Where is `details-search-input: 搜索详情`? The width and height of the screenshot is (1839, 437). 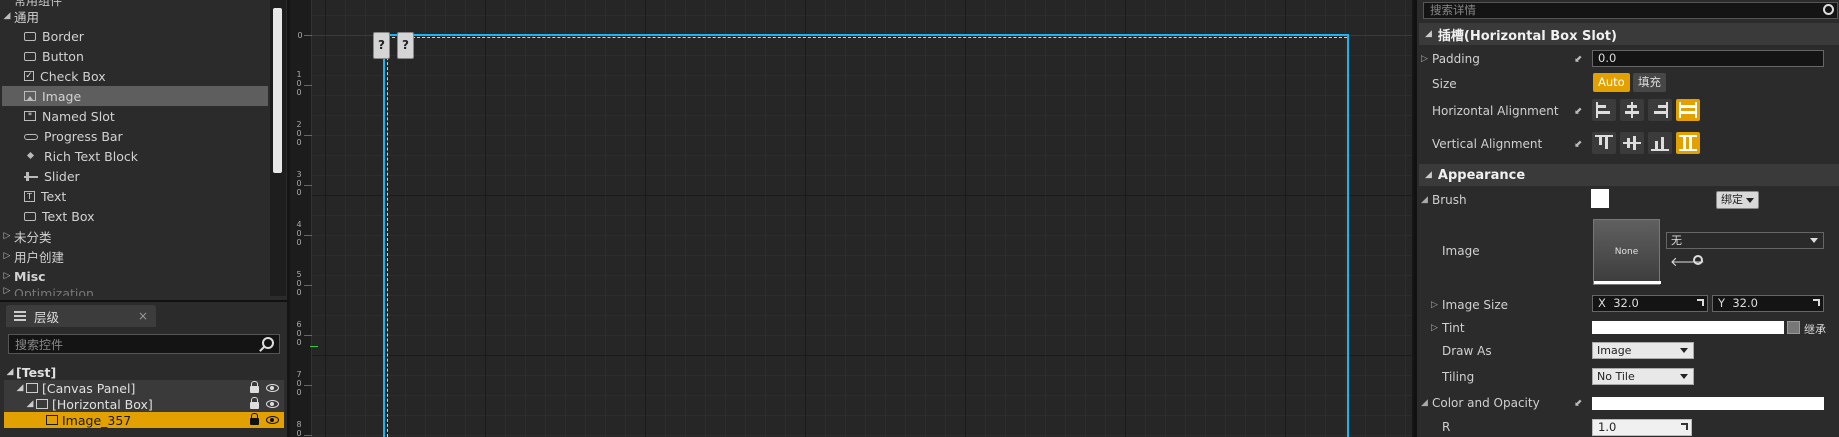
details-search-input: 搜索详情 is located at coordinates (1630, 10).